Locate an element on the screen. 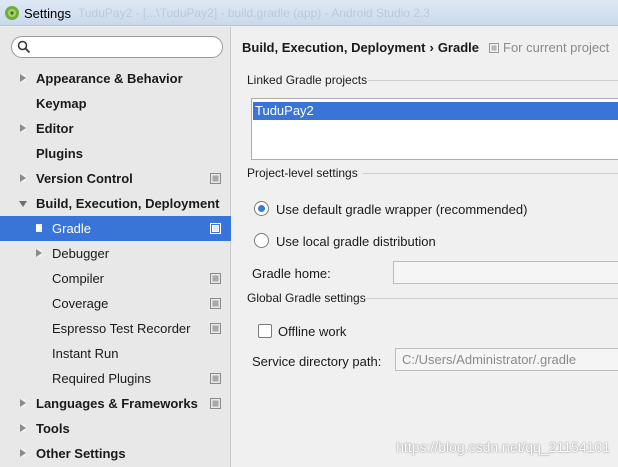 Image resolution: width=618 pixels, height=467 pixels. sidebar-item-label: Languages & Frameworks is located at coordinates (117, 403).